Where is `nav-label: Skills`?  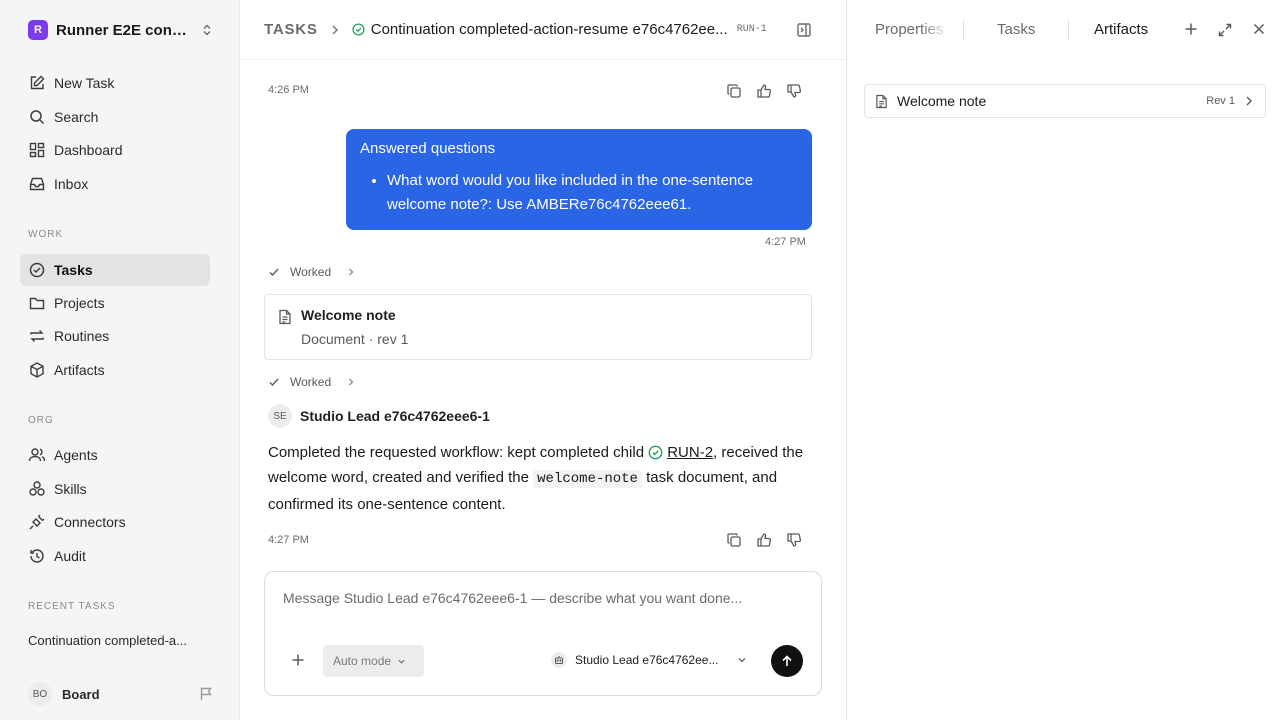
nav-label: Skills is located at coordinates (70, 489).